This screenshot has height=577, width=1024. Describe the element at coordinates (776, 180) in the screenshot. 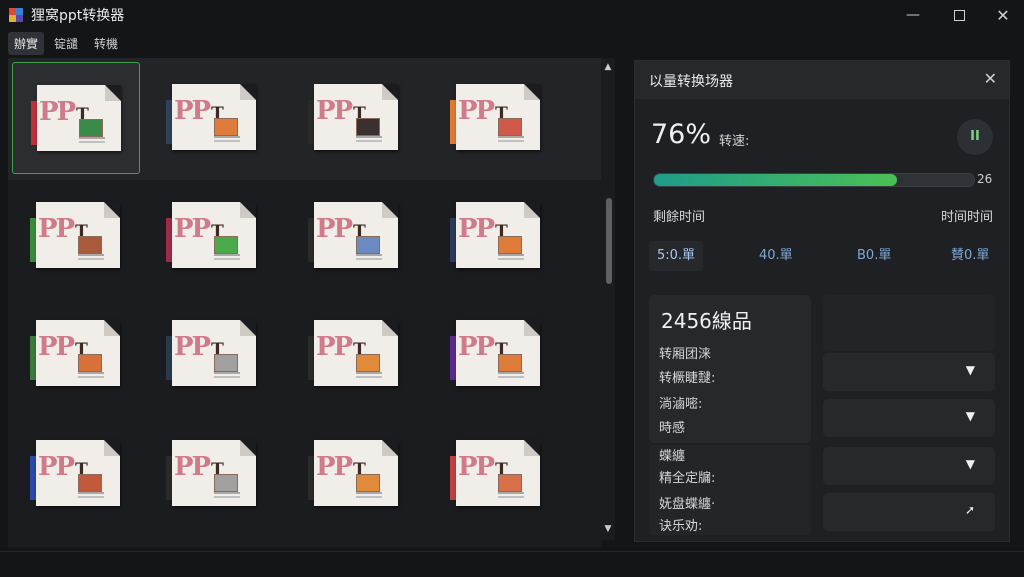

I see `progress-fill` at that location.